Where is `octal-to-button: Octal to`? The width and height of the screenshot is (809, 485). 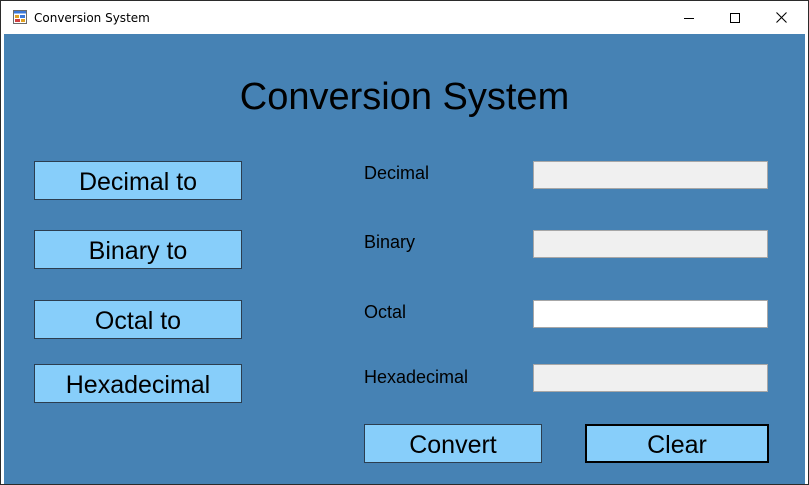
octal-to-button: Octal to is located at coordinates (138, 319).